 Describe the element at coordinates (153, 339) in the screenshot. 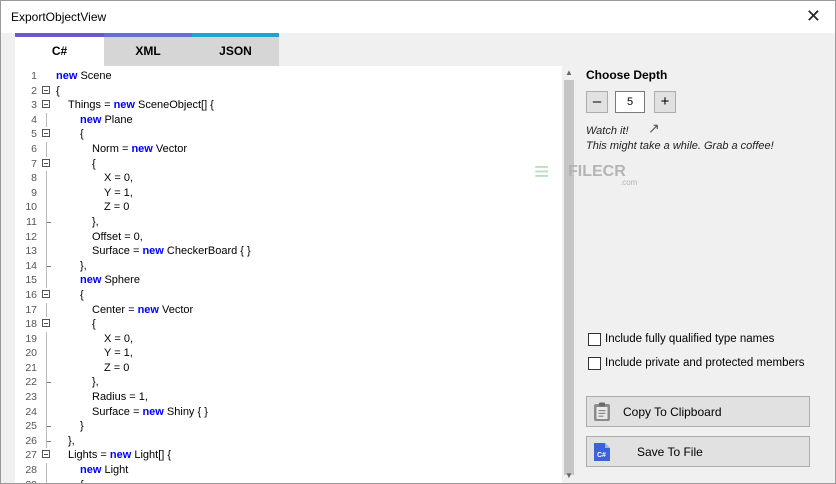

I see `code-line: X = 0,` at that location.